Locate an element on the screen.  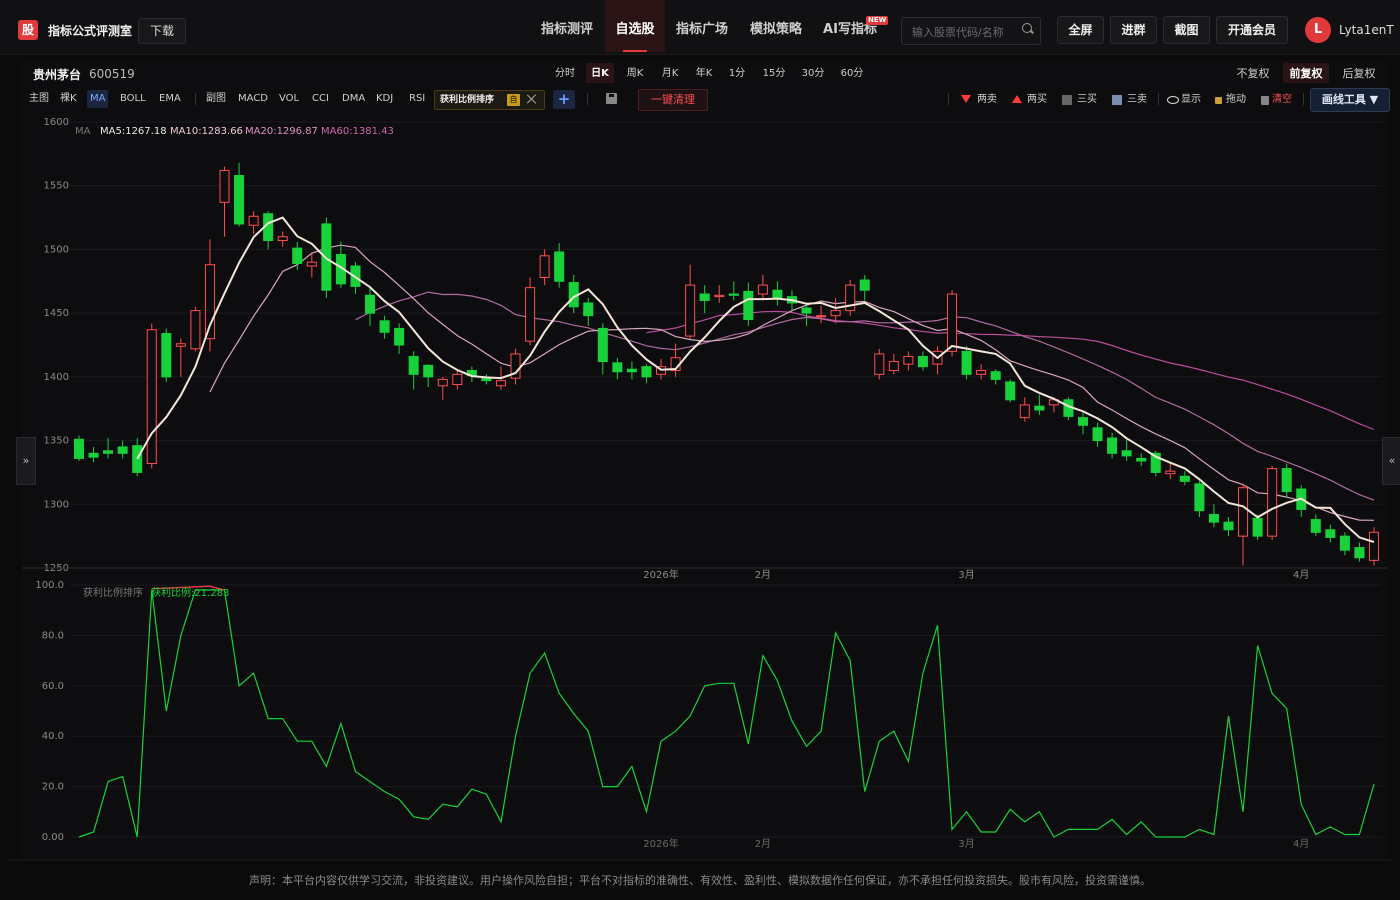
ma-legend-ma10: MA10:1283.66 is located at coordinates (206, 131).